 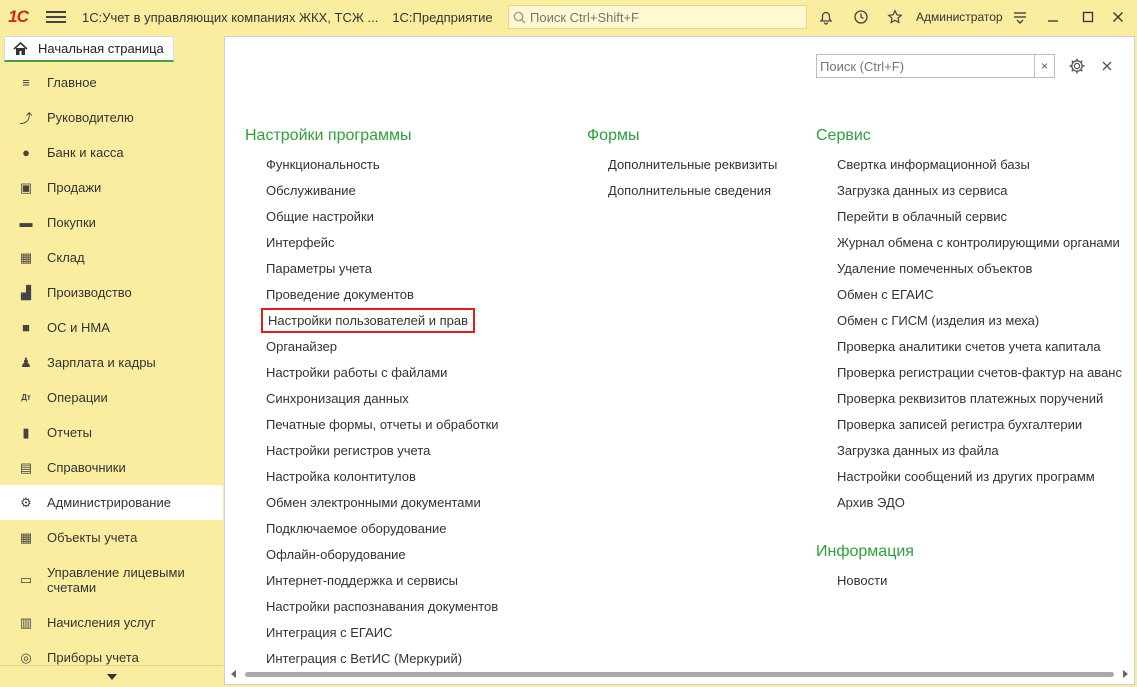 What do you see at coordinates (969, 456) in the screenshot?
I see `link-service: Загрузка данных из файла` at bounding box center [969, 456].